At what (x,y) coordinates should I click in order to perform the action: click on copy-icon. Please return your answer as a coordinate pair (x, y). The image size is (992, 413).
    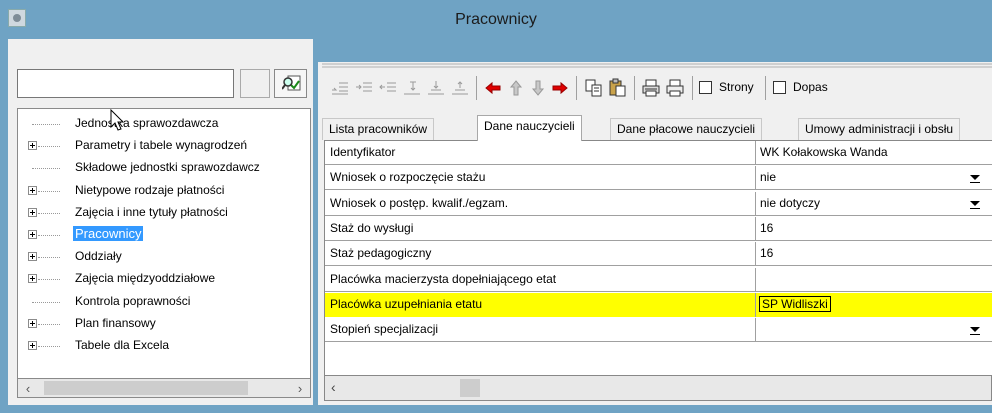
    Looking at the image, I should click on (594, 88).